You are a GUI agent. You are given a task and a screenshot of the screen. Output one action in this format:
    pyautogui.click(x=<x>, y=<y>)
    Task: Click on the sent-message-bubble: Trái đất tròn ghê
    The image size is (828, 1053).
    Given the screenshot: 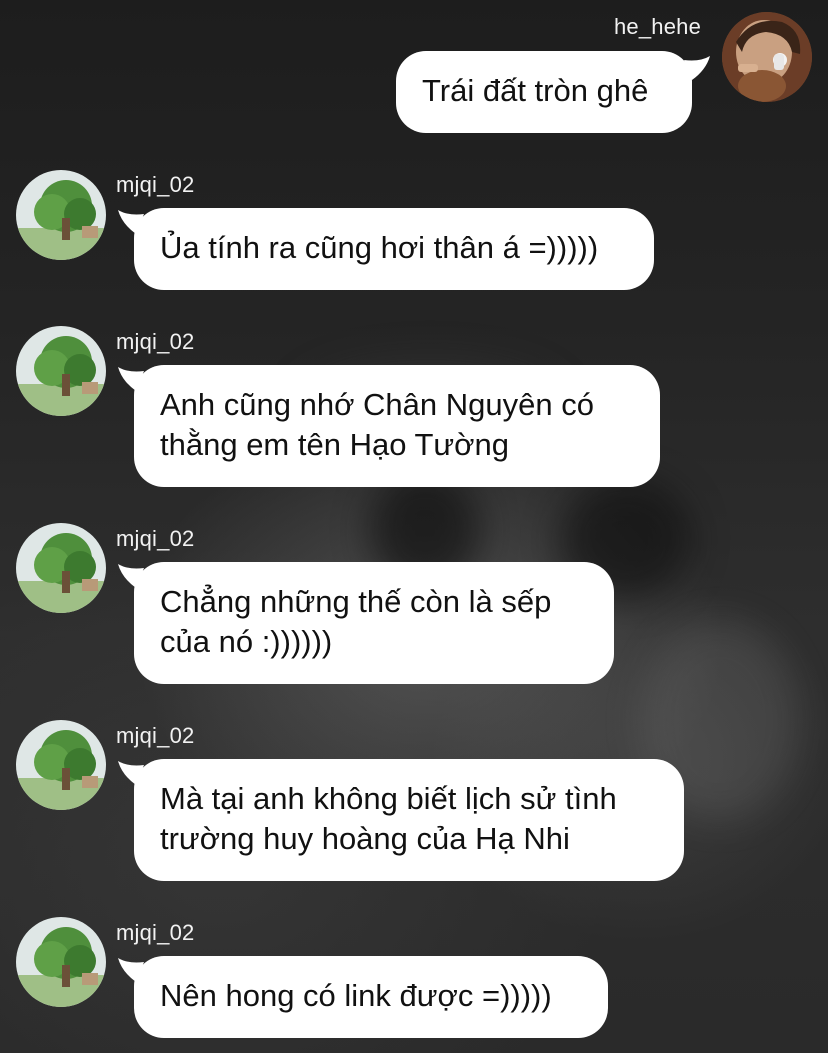 What is the action you would take?
    pyautogui.click(x=544, y=92)
    